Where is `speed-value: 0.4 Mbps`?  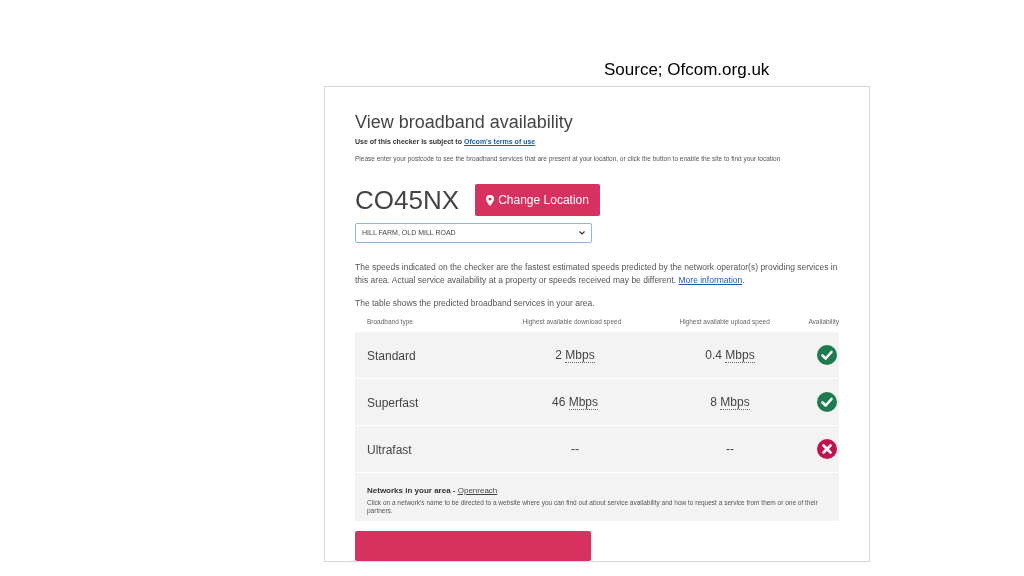 speed-value: 0.4 Mbps is located at coordinates (730, 356).